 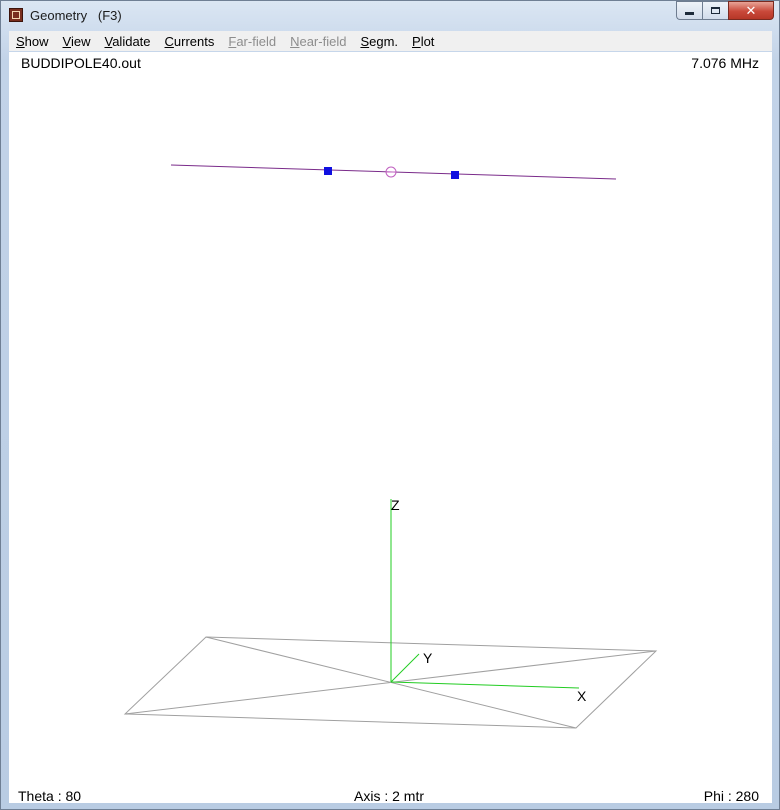 I want to click on x-axis, so click(x=485, y=685).